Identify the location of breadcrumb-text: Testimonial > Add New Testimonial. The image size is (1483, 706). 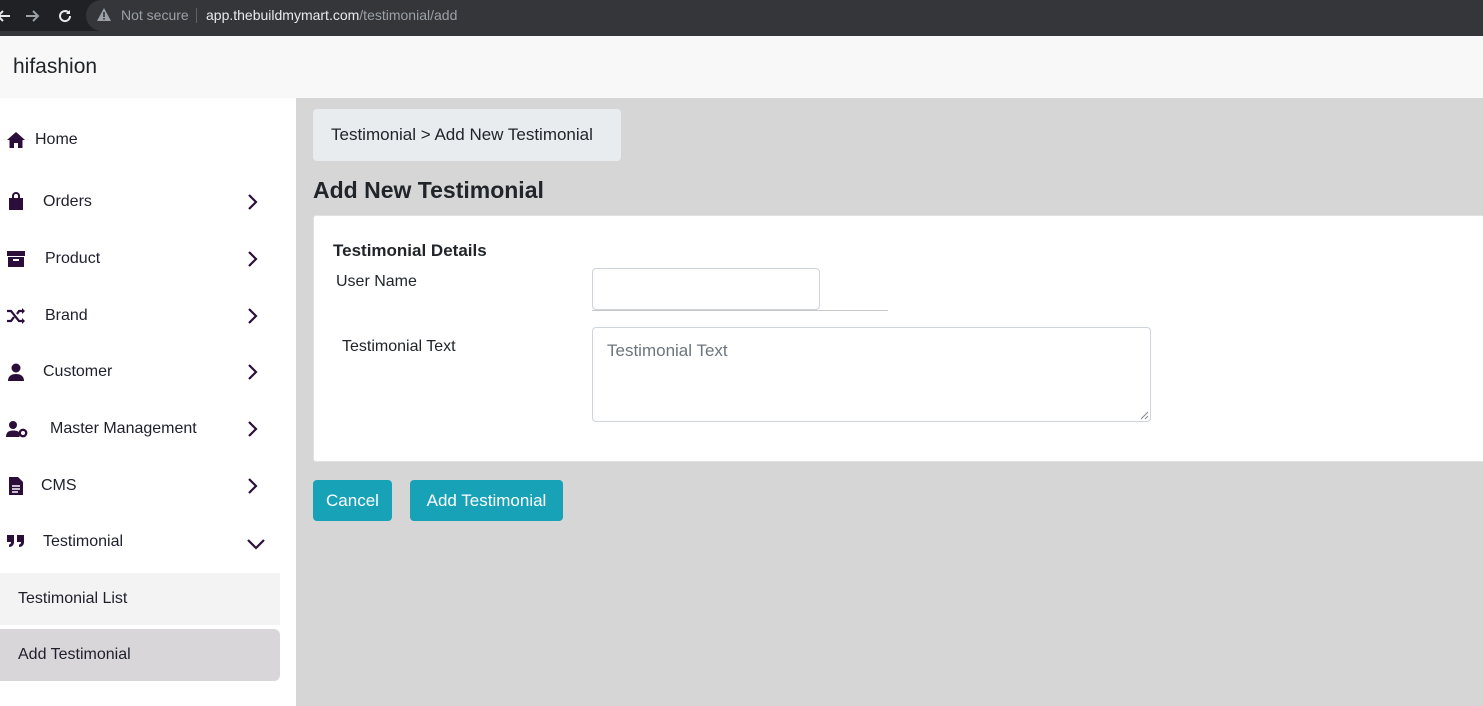
(462, 135).